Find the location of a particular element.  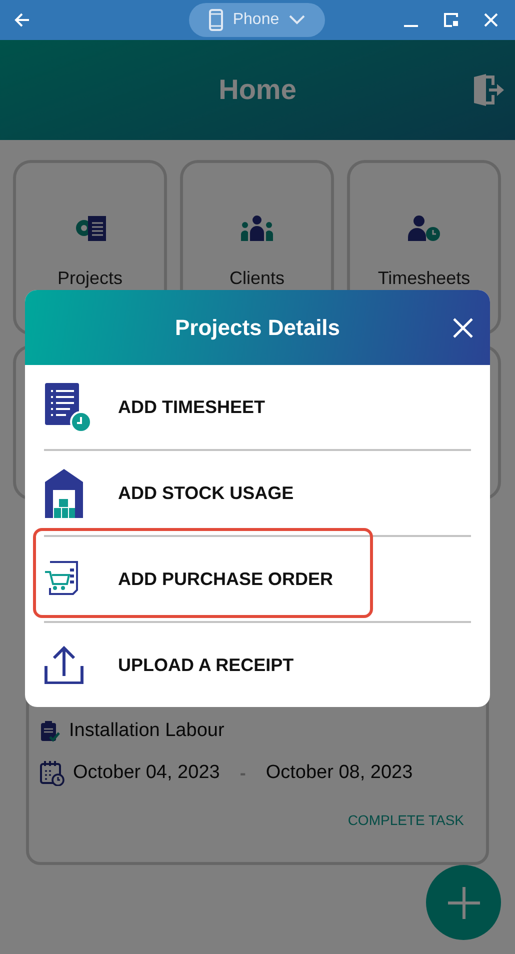

clipboard-check-icon is located at coordinates (50, 731).